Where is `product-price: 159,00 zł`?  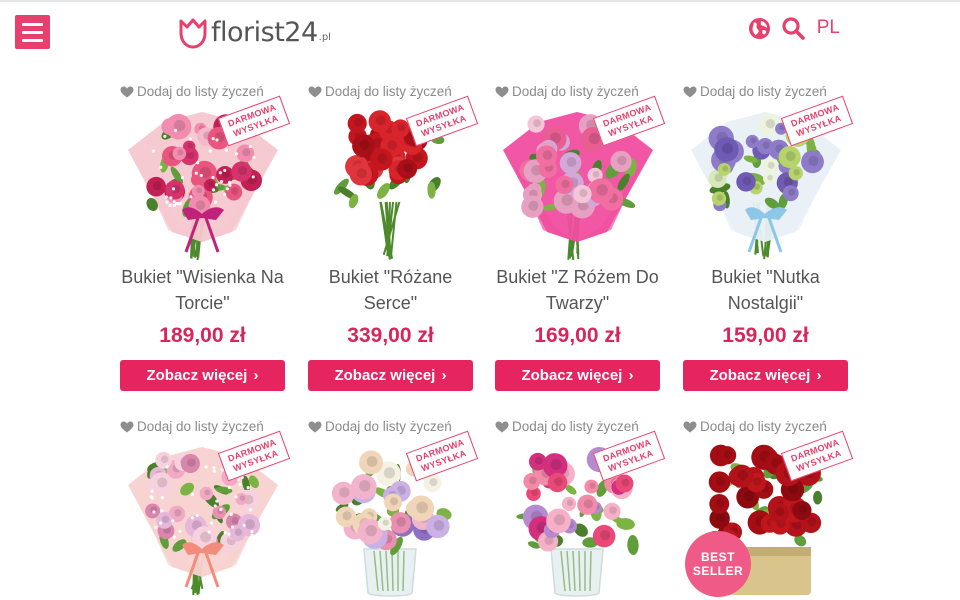
product-price: 159,00 zł is located at coordinates (765, 335).